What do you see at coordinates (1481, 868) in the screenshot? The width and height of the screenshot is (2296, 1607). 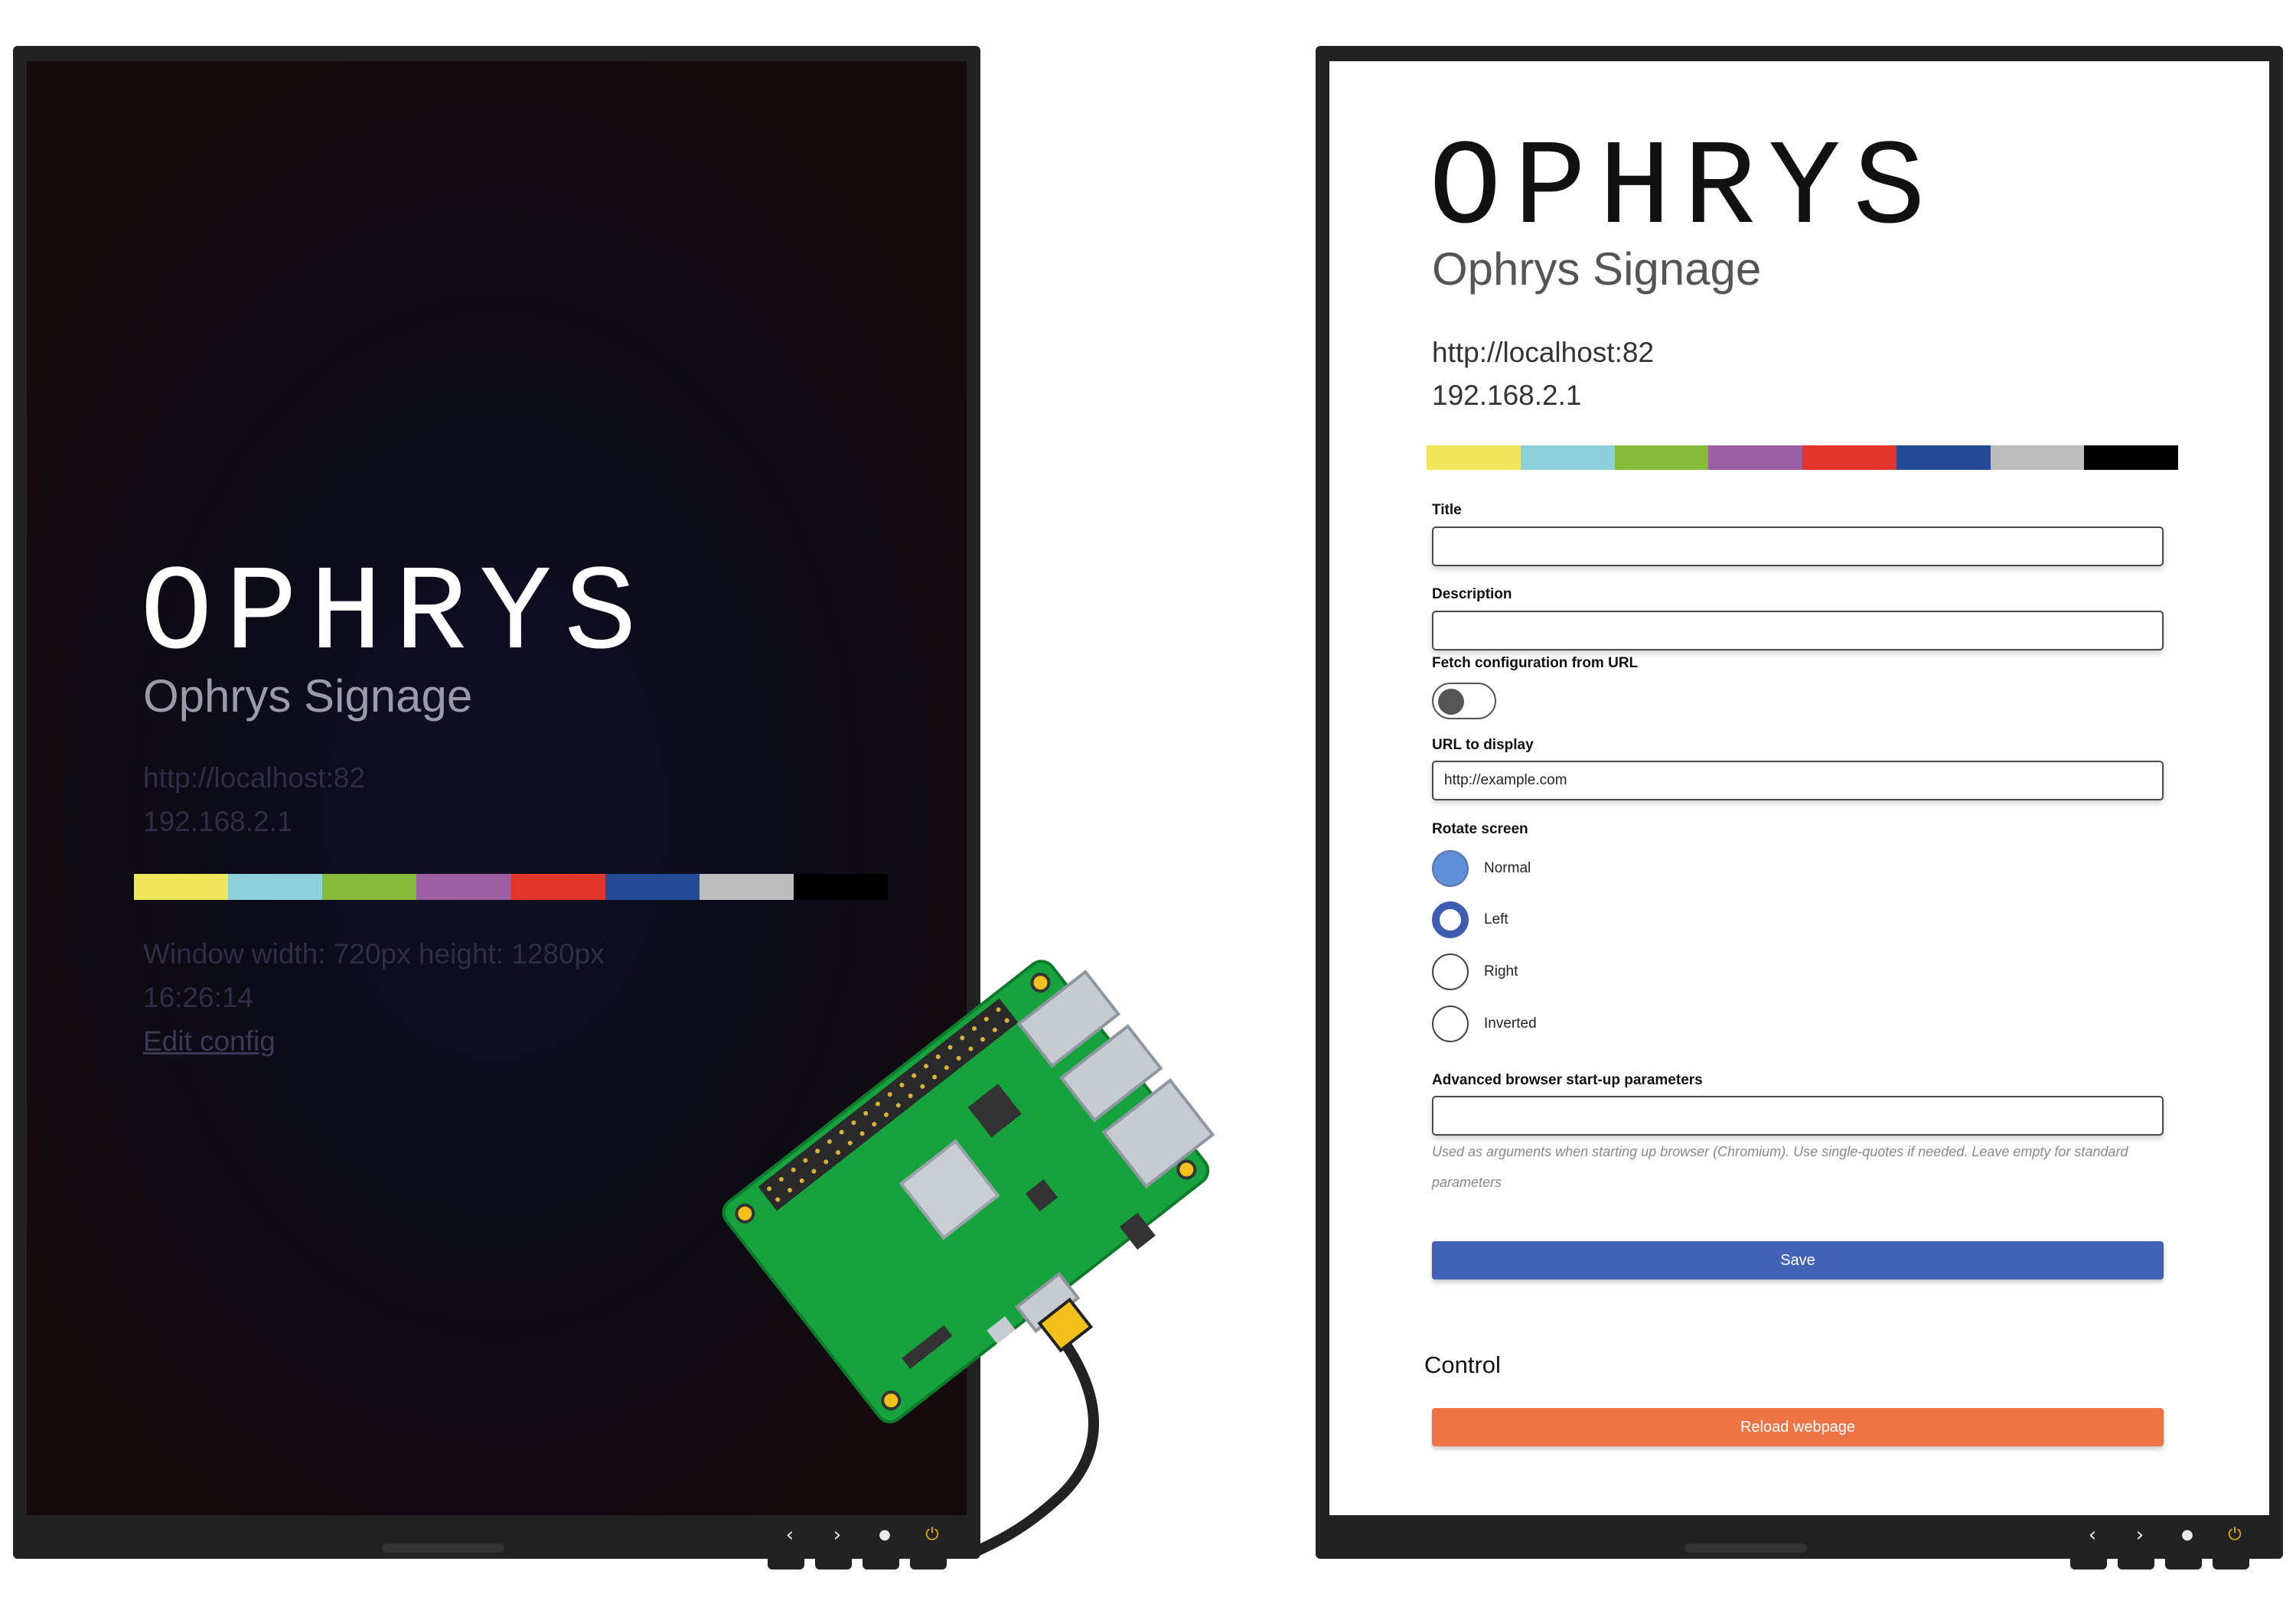 I see `rotate-option-normal: Normal` at bounding box center [1481, 868].